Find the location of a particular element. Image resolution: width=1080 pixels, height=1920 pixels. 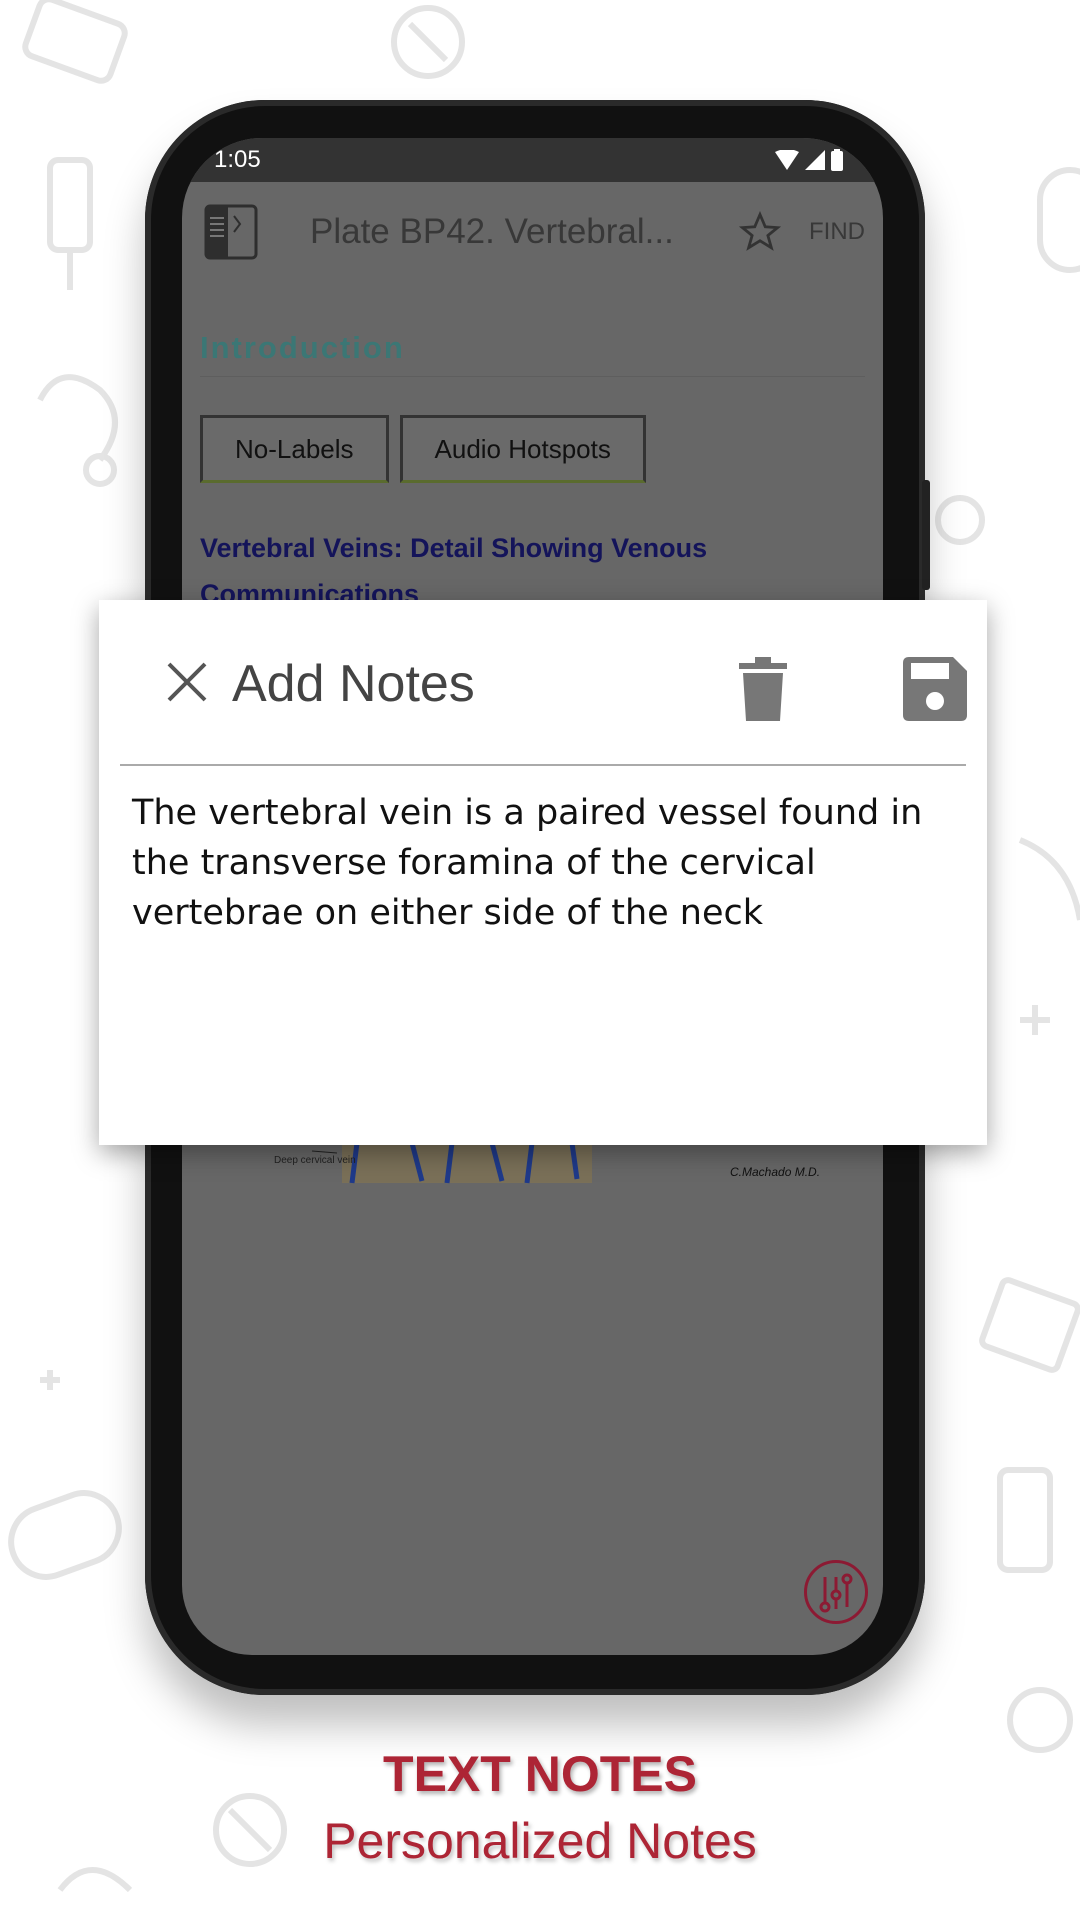

anatomy-illustration: Deep cervical vein C.Machado M.D. is located at coordinates (532, 1167).